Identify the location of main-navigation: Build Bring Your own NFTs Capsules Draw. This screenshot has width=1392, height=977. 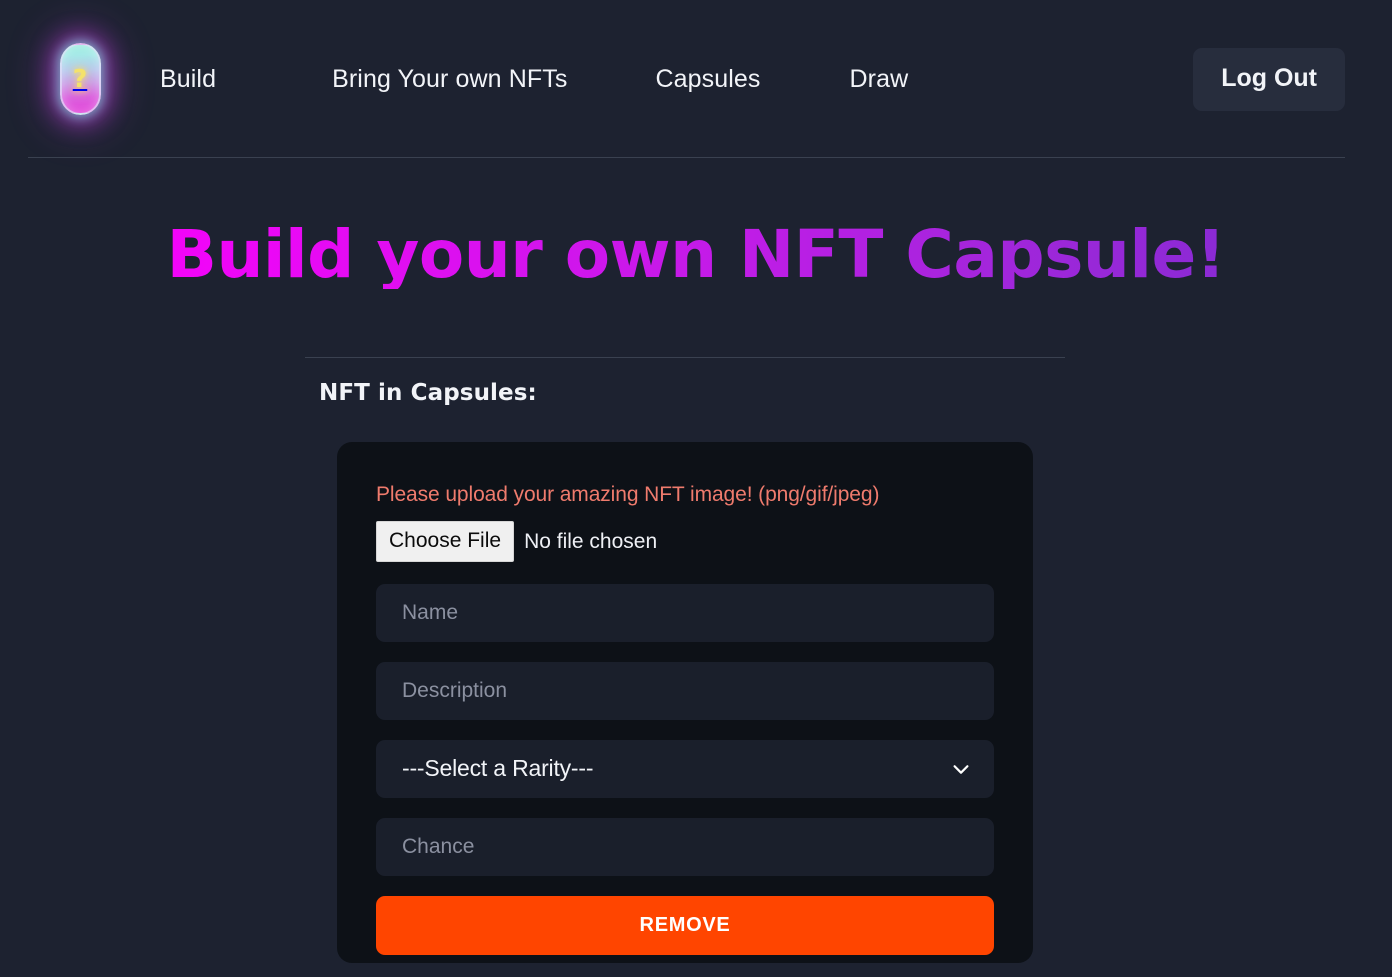
(676, 79).